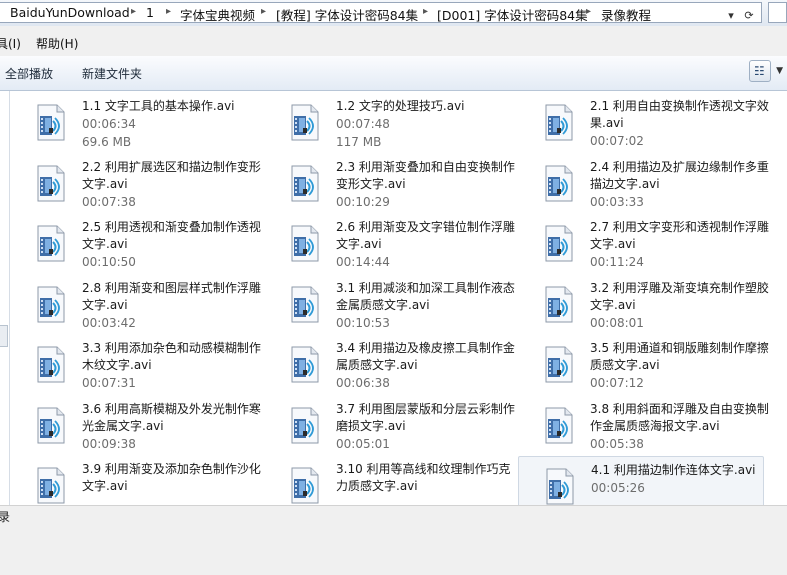 The height and width of the screenshot is (575, 787). What do you see at coordinates (377, 365) in the screenshot?
I see `file-name: 属质感文字.avi` at bounding box center [377, 365].